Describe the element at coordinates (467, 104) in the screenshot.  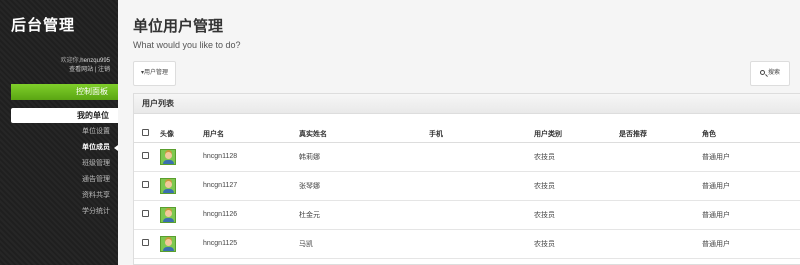
I see `panel-title: 用户列表` at that location.